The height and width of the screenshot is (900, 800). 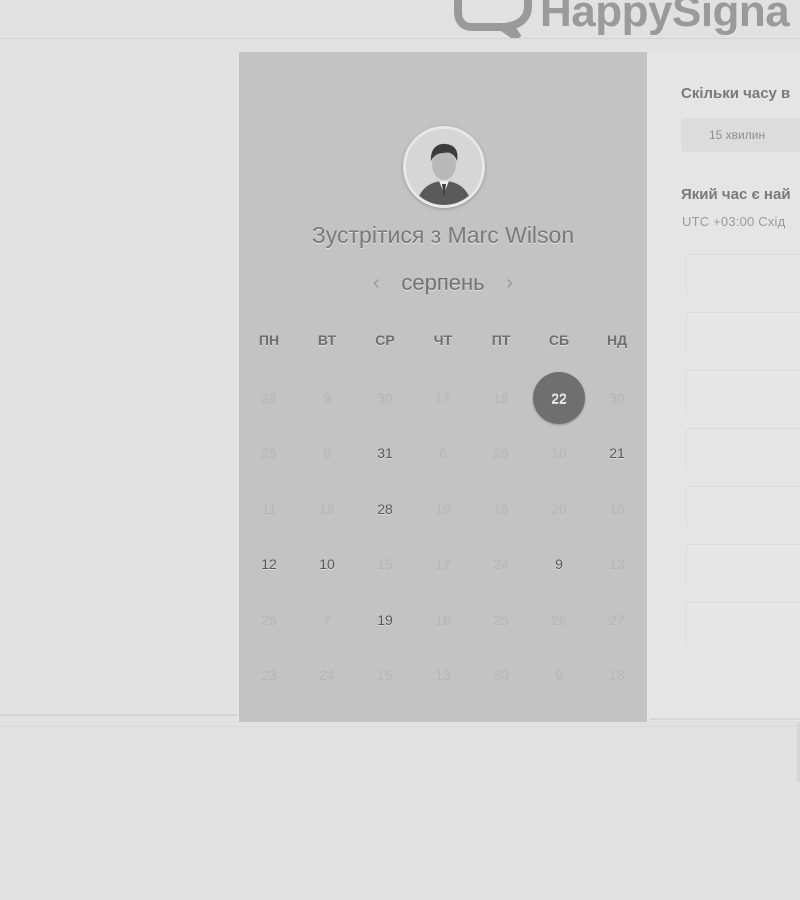 What do you see at coordinates (269, 340) in the screenshot?
I see `weekday-label: ПН` at bounding box center [269, 340].